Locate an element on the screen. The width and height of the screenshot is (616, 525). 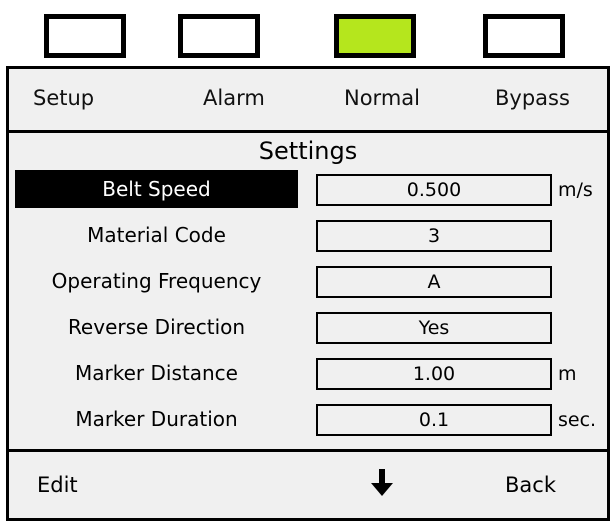
arrow-down-icon is located at coordinates (382, 485).